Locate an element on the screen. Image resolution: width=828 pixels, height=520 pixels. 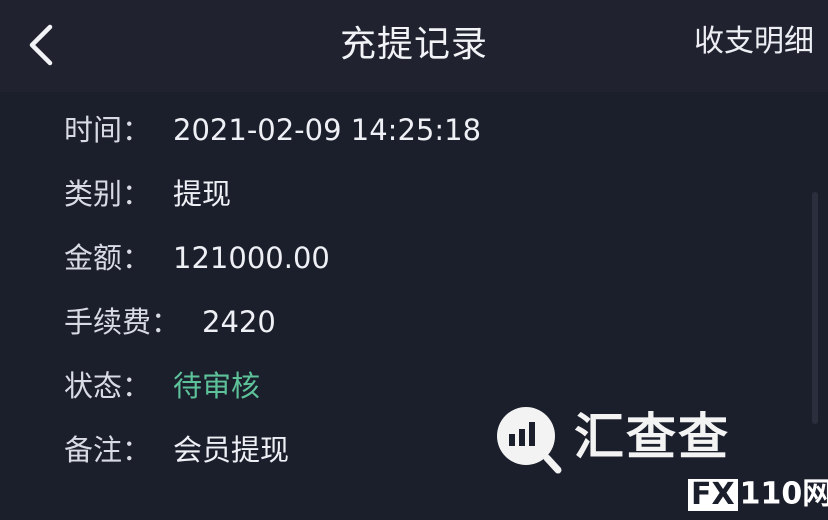
magnifier-chart-icon is located at coordinates (529, 440).